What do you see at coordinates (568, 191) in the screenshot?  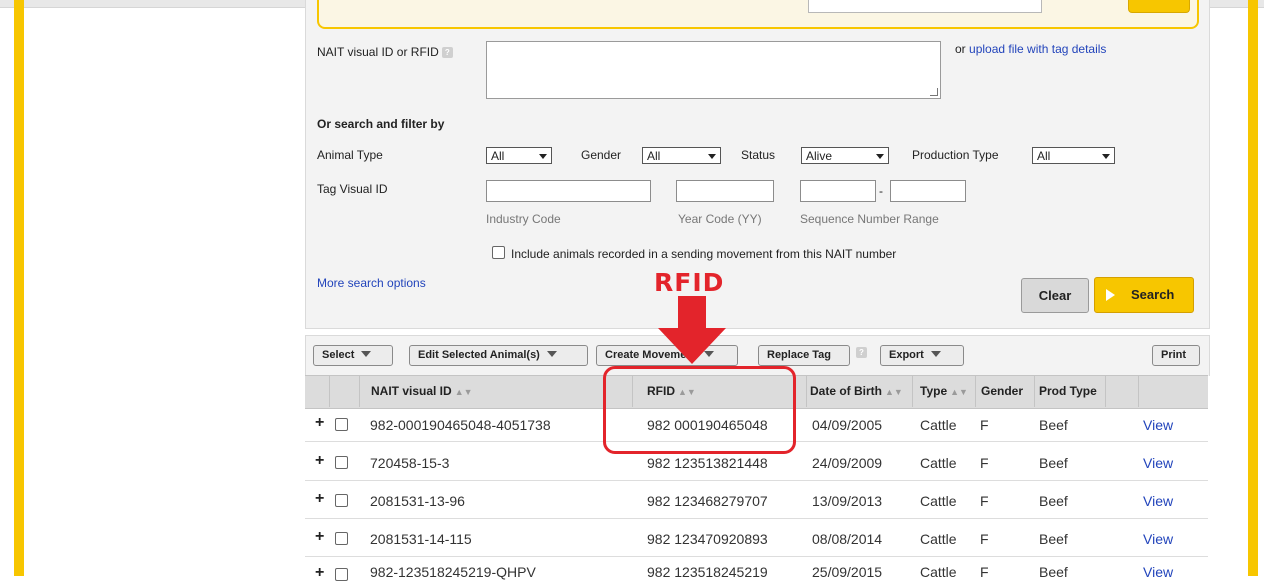 I see `industry-code-input` at bounding box center [568, 191].